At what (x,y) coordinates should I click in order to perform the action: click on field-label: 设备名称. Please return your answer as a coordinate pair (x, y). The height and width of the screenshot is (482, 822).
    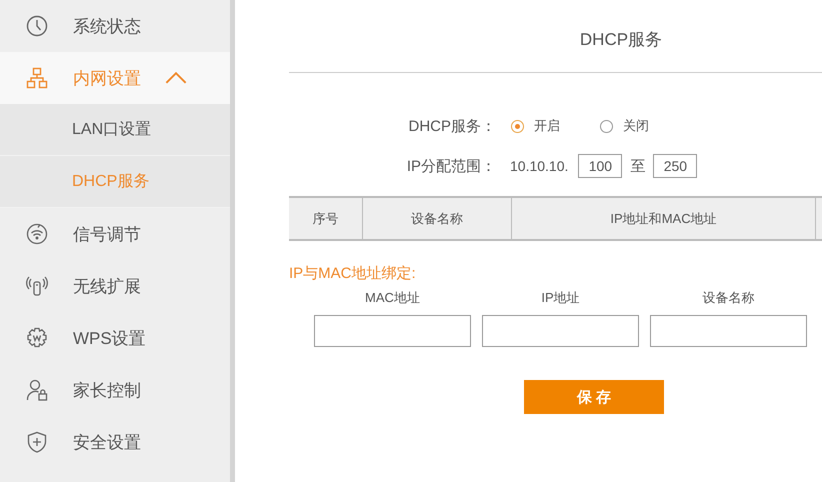
    Looking at the image, I should click on (728, 298).